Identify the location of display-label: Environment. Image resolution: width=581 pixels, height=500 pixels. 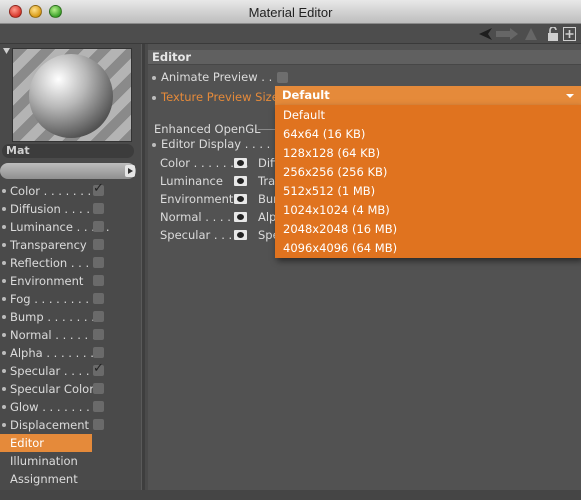
(197, 199).